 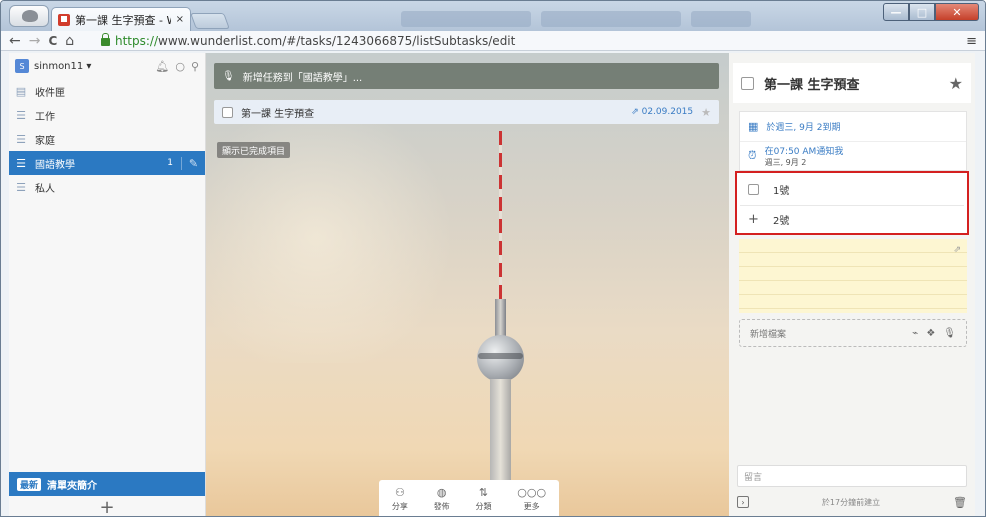 What do you see at coordinates (278, 114) in the screenshot?
I see `task-title: 第一課 生字預查` at bounding box center [278, 114].